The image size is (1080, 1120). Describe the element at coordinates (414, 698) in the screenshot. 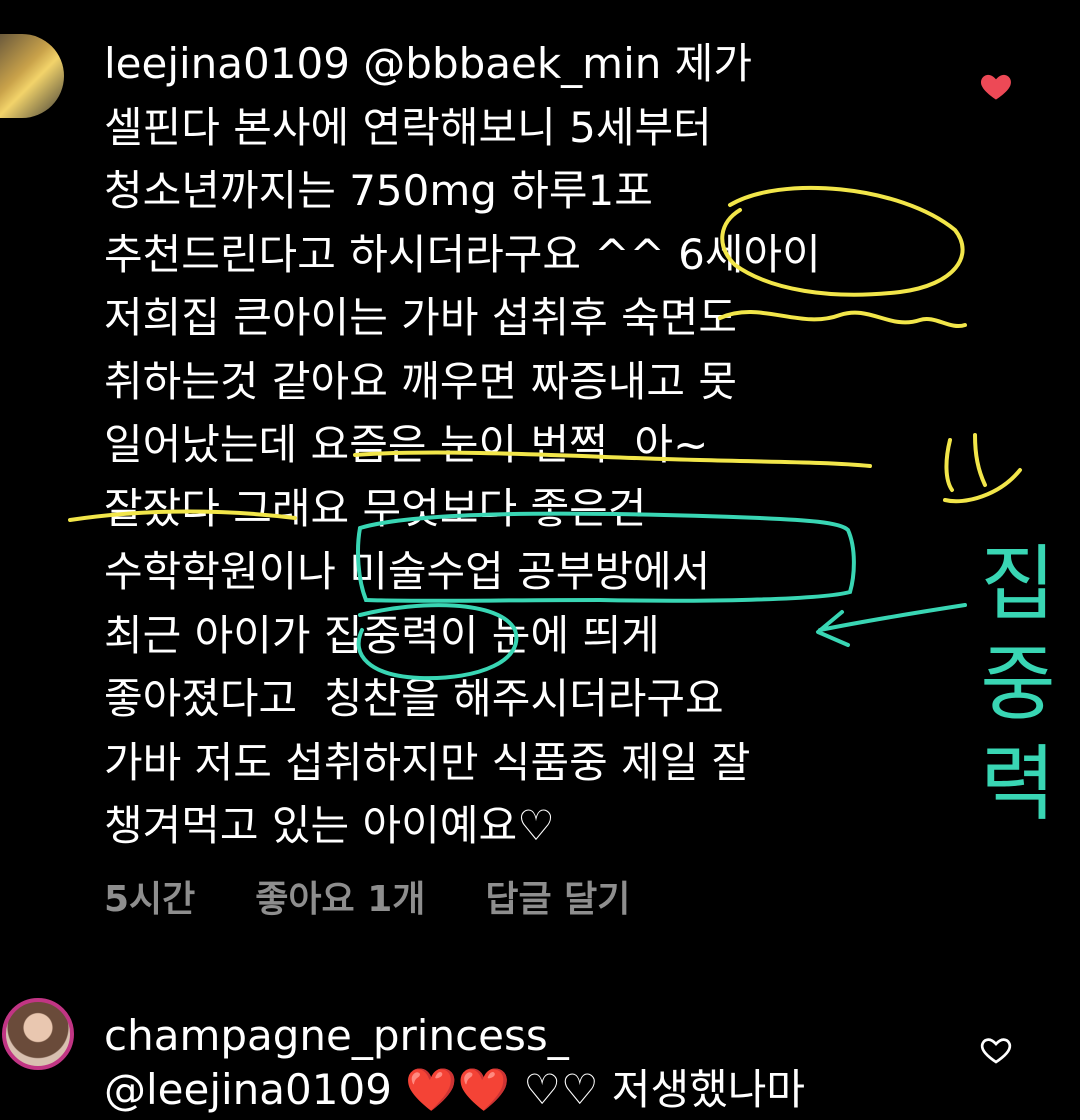

I see `comment-line: 좋아졌다고 칭찬을 해주시더라구요` at that location.